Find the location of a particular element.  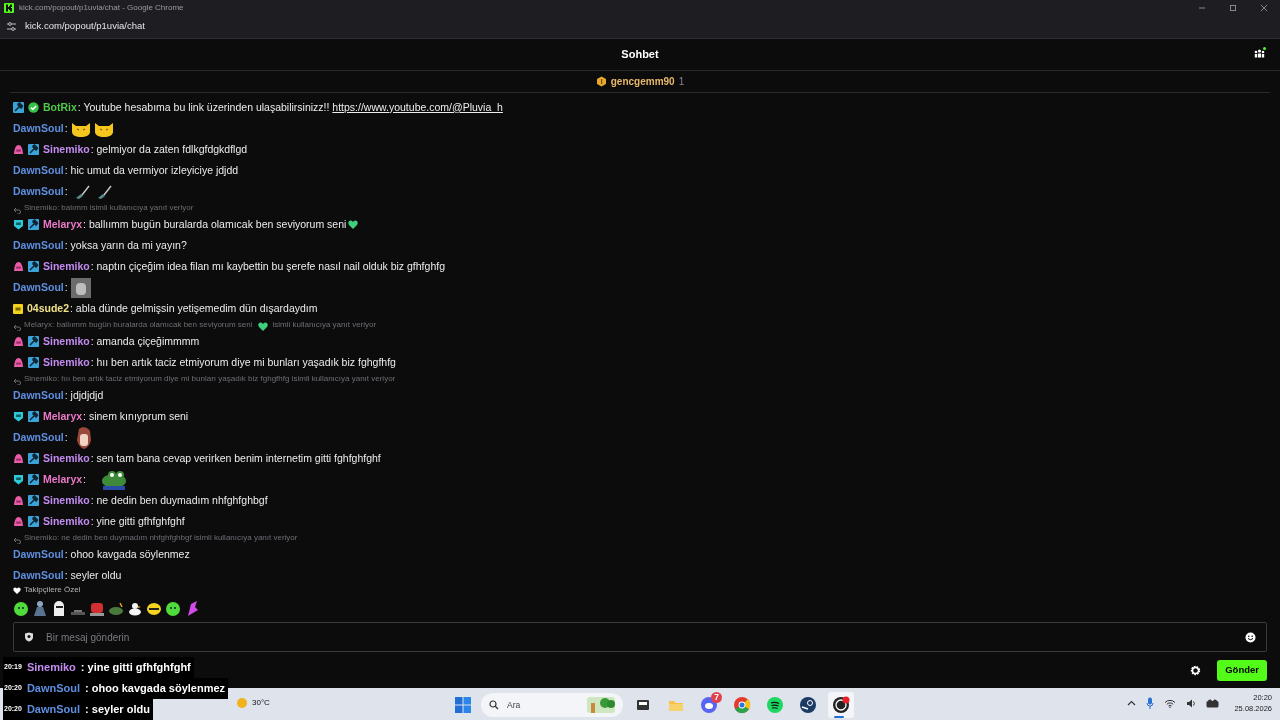

volume-icon is located at coordinates (1191, 703).